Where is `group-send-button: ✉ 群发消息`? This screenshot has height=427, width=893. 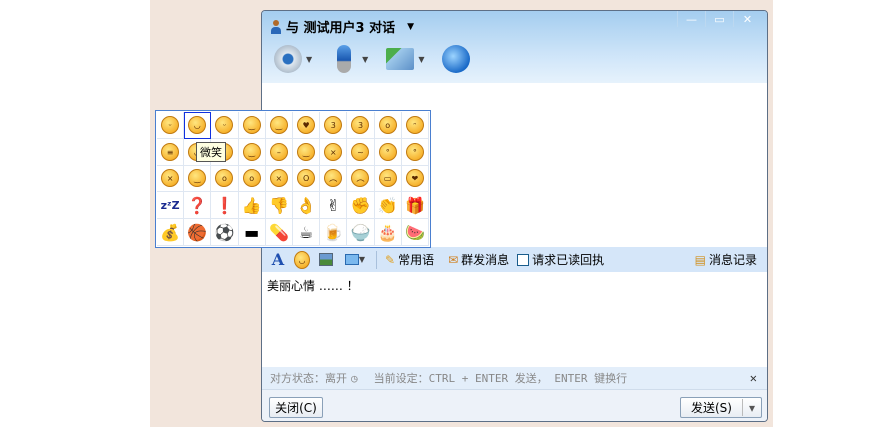 group-send-button: ✉ 群发消息 is located at coordinates (478, 259).